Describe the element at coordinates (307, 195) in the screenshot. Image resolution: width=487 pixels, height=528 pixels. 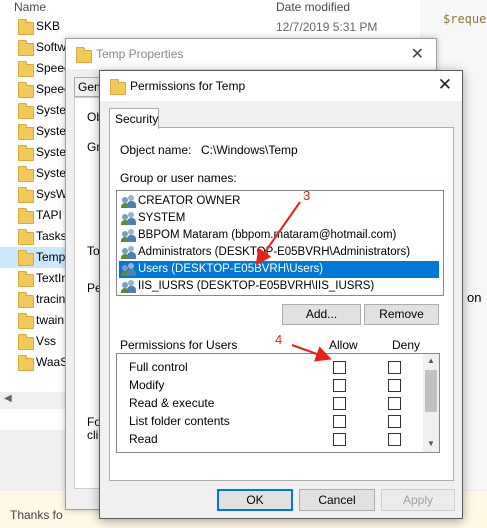
I see `annotation-number-3: 3` at that location.